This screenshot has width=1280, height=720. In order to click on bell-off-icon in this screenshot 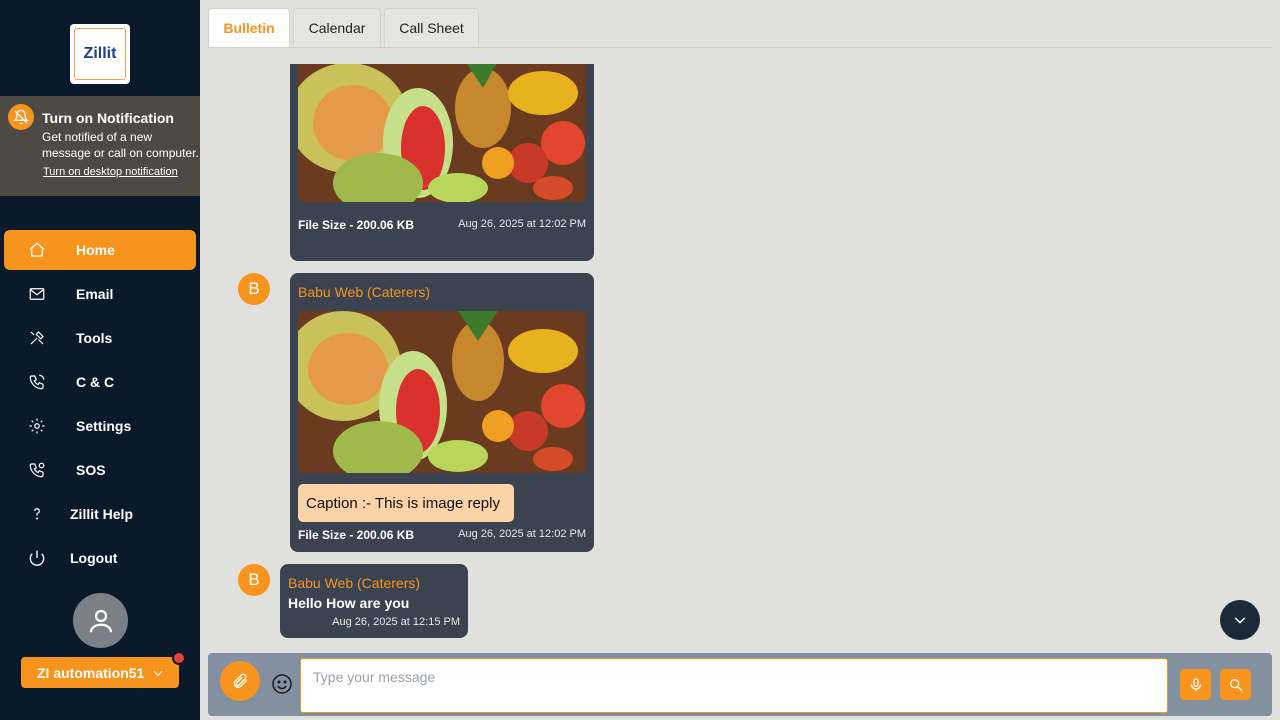, I will do `click(21, 117)`.